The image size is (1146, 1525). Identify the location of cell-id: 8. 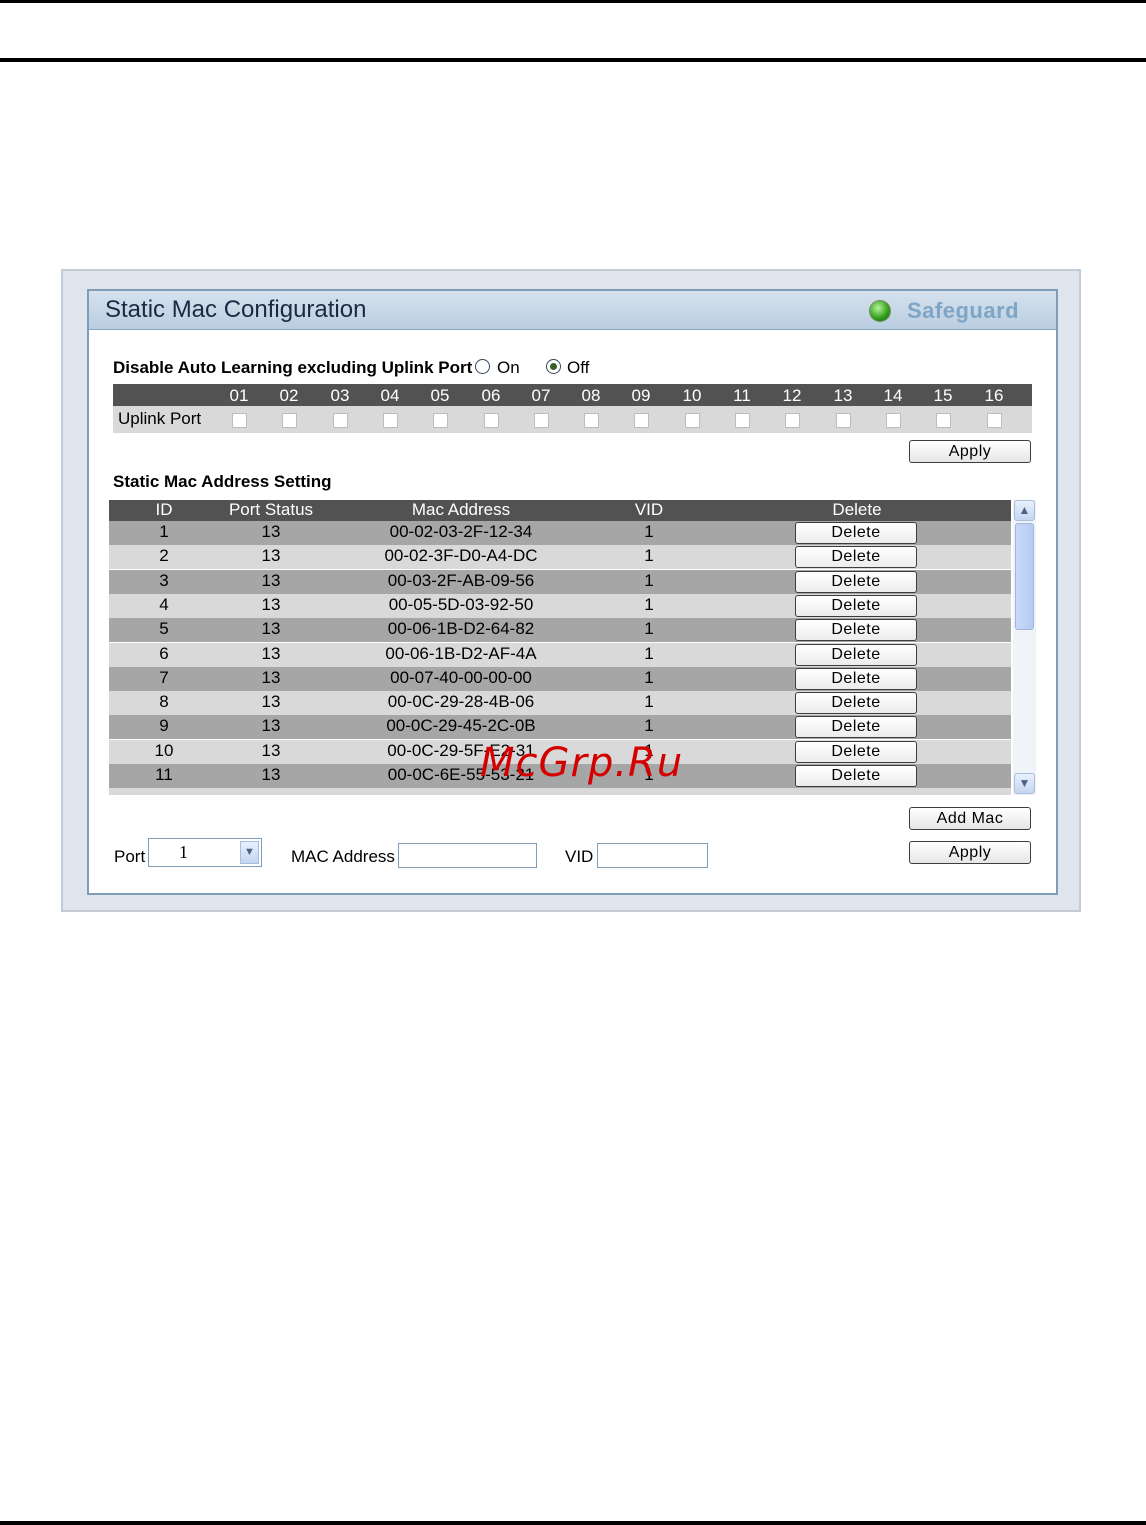
(164, 701).